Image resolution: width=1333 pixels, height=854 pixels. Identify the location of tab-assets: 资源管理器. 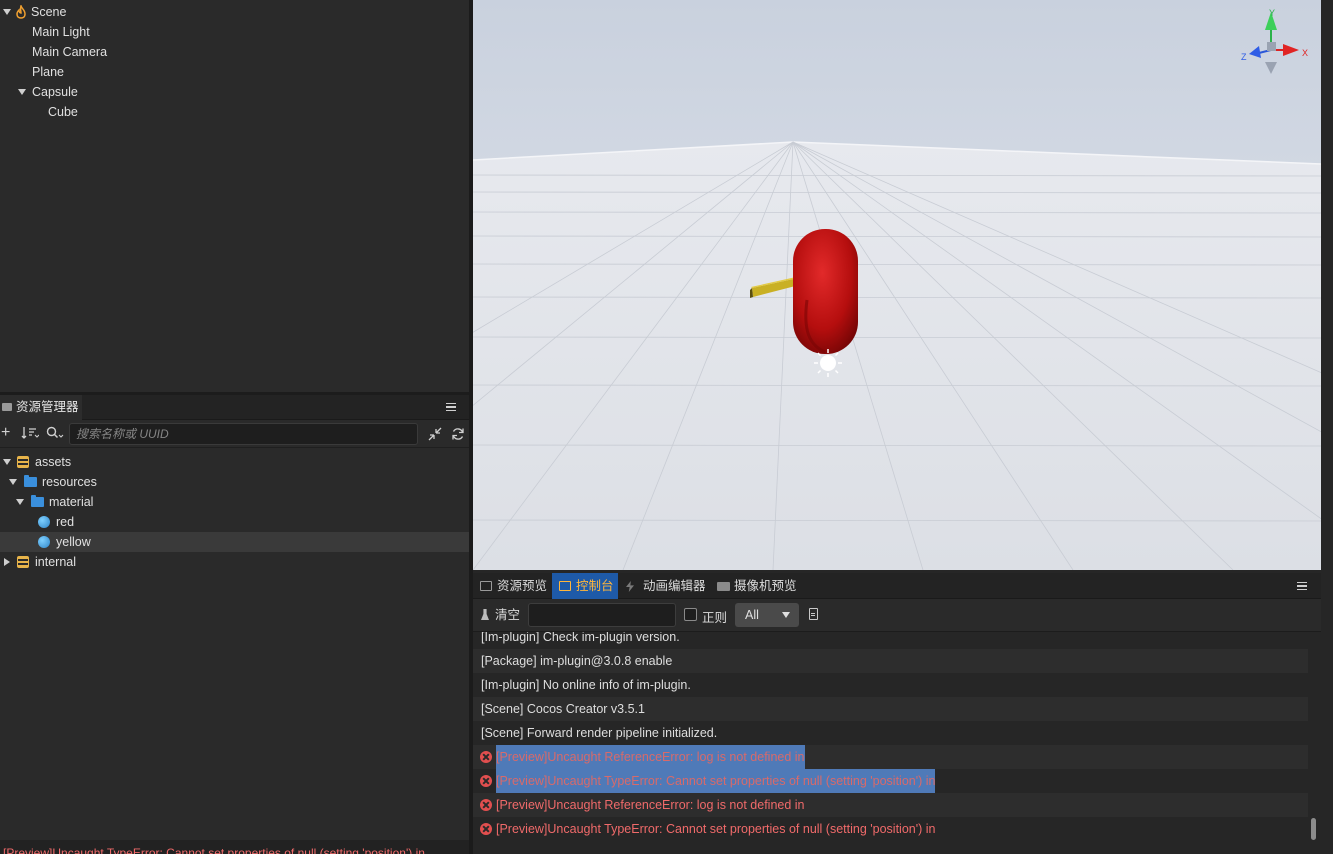
(41, 407).